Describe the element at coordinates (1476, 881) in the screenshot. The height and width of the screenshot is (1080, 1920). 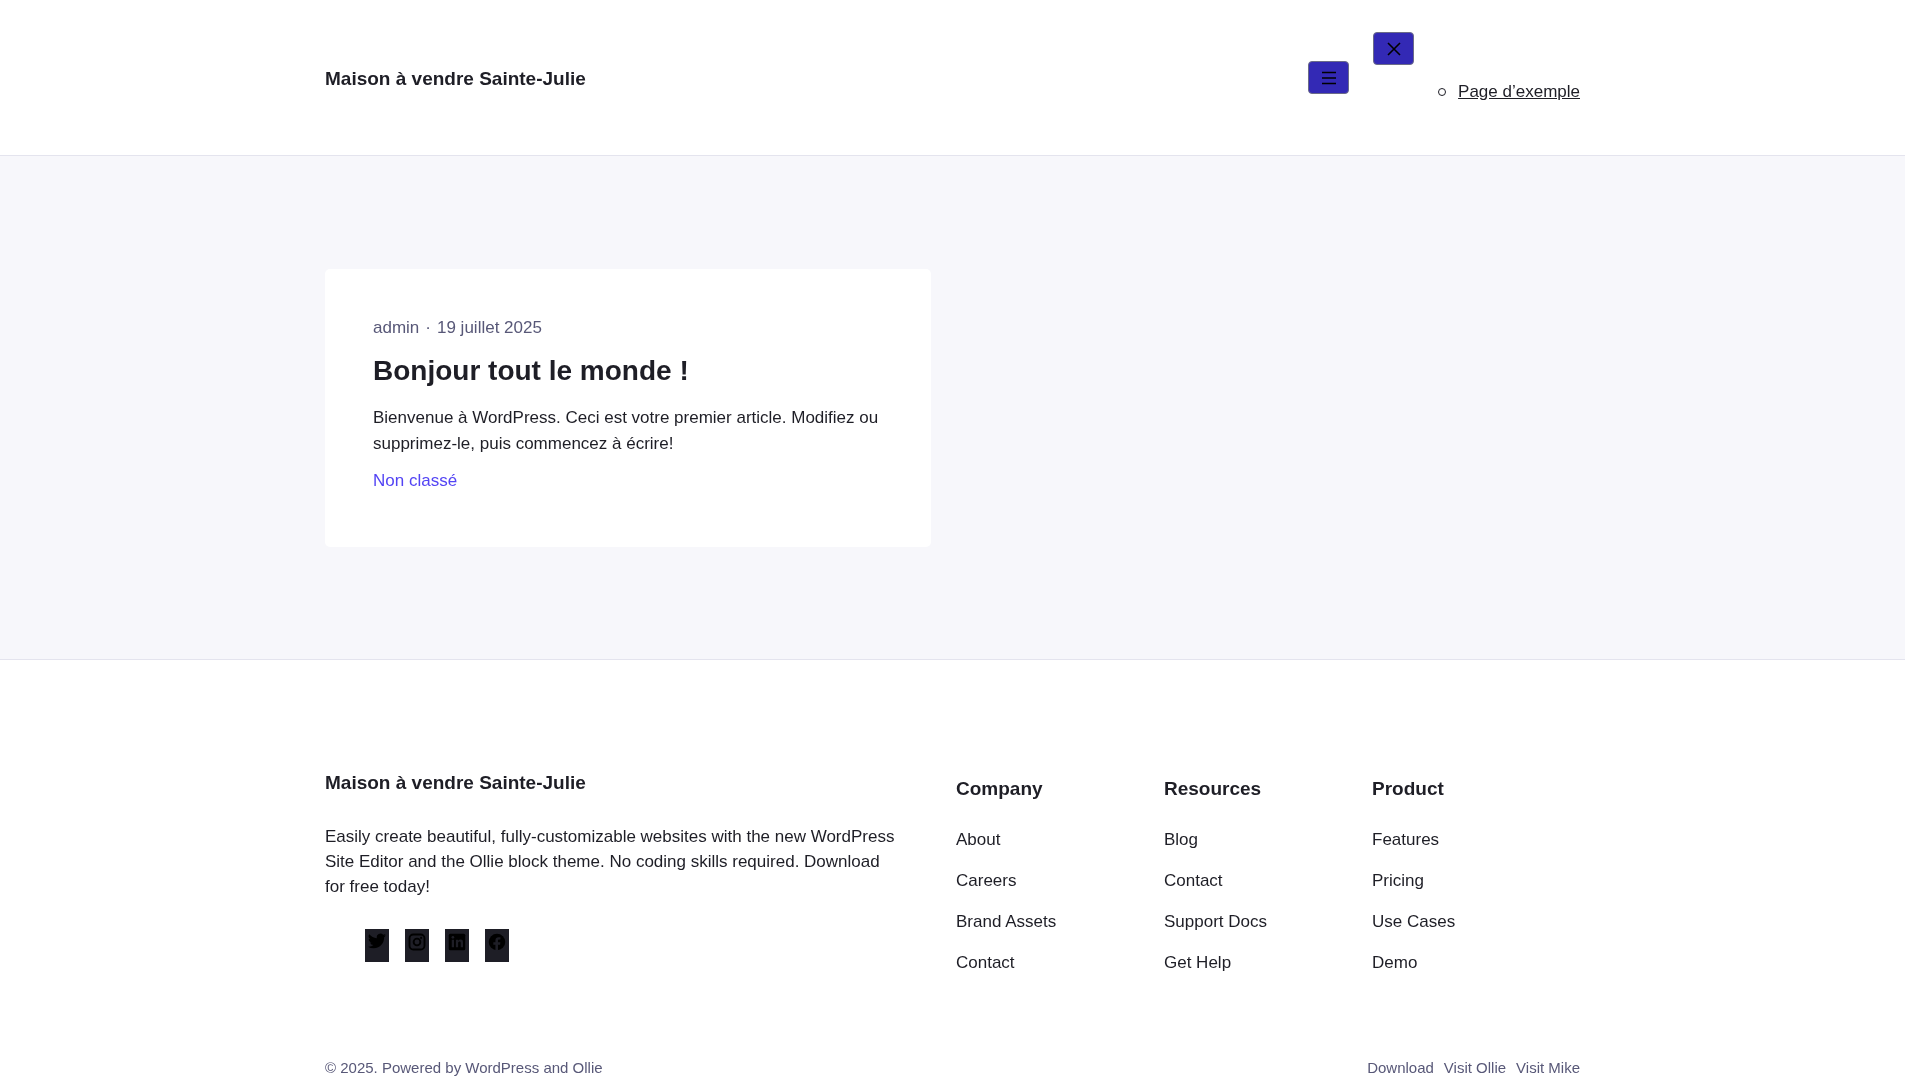
I see `footer-link: Pricing` at that location.